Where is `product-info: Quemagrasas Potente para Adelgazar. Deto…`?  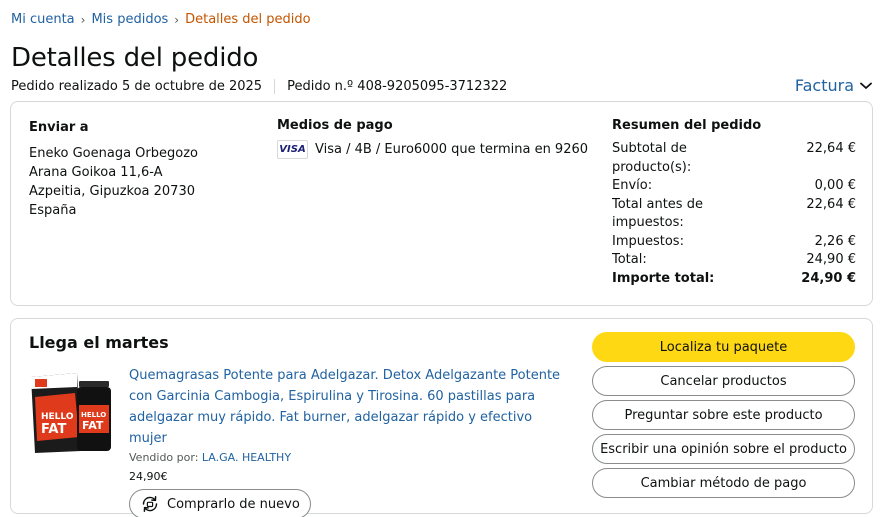 product-info: Quemagrasas Potente para Adelgazar. Deto… is located at coordinates (349, 441).